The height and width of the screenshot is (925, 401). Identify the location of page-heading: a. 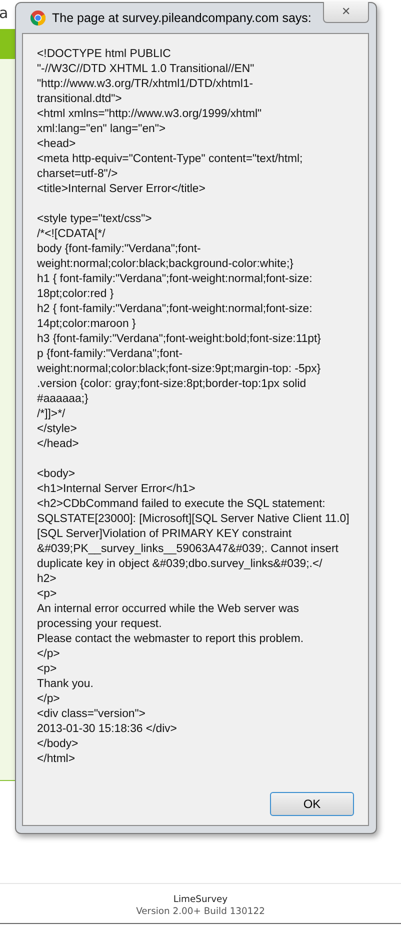
(4, 15).